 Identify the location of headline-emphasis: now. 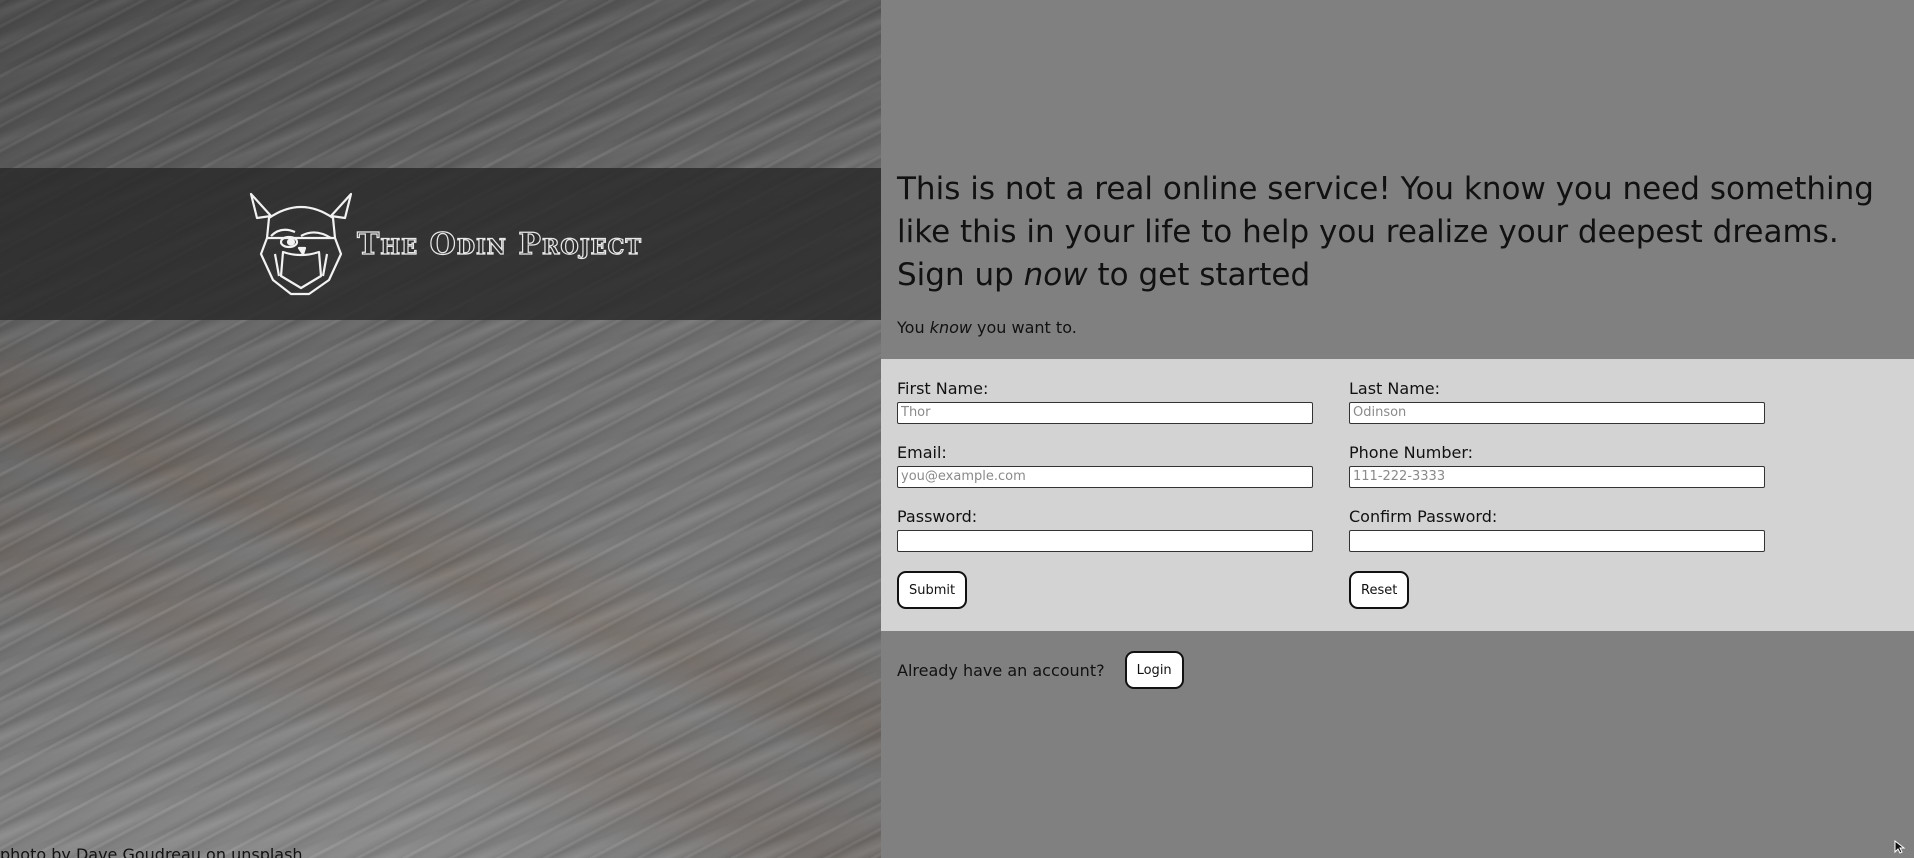
(1055, 275).